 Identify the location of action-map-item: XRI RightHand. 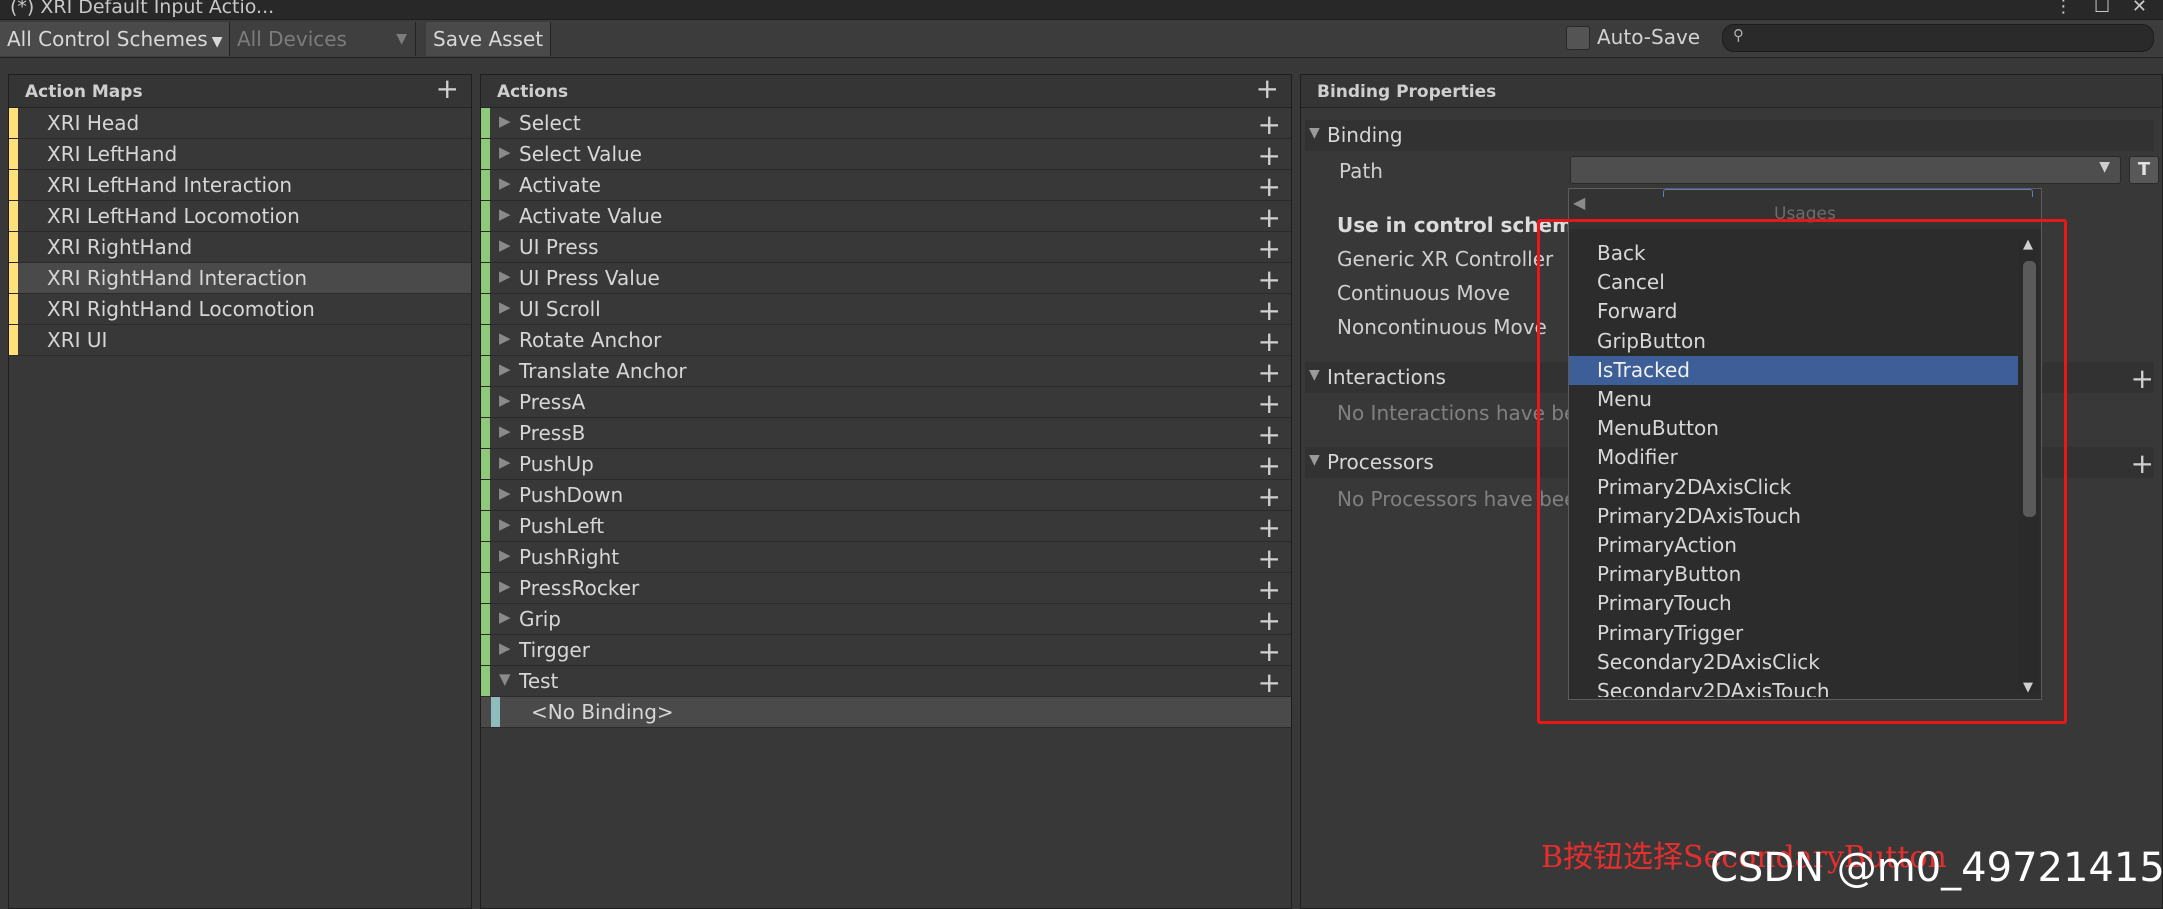
(240, 247).